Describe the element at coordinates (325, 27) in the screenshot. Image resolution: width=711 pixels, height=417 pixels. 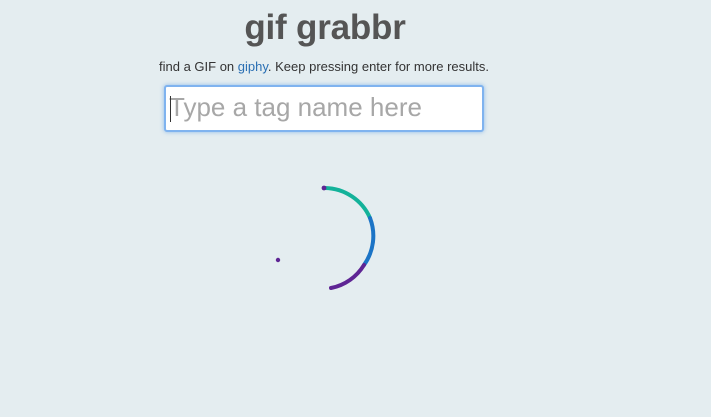
I see `app-title: gif grabbr` at that location.